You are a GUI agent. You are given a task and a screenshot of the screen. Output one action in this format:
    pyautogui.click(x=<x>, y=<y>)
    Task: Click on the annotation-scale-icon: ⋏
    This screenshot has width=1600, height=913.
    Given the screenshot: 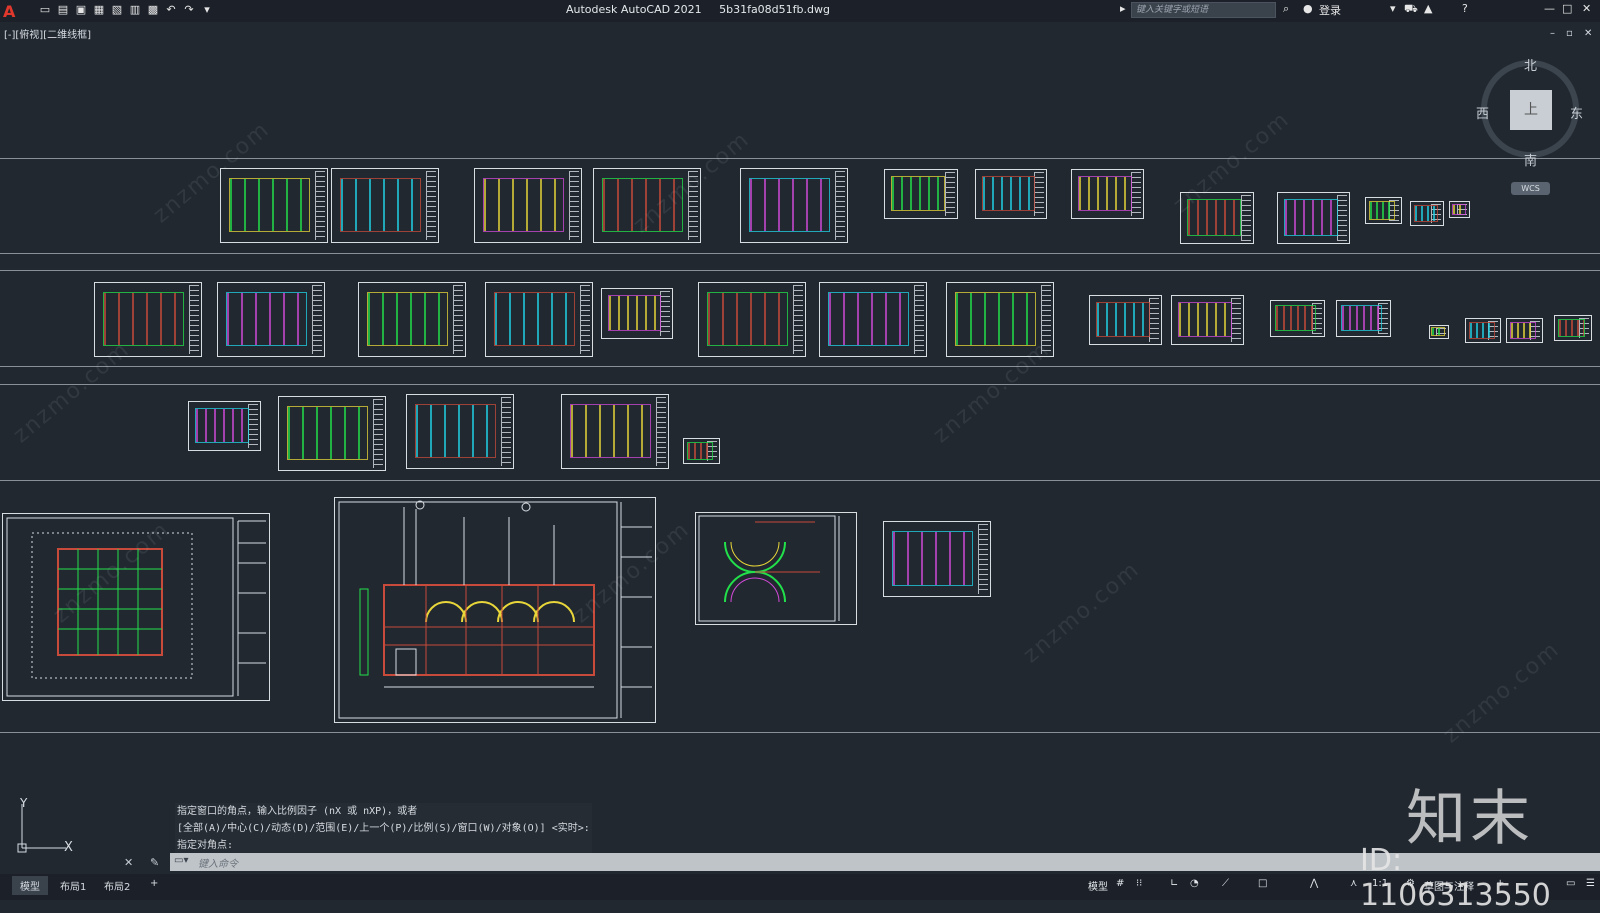 What is the action you would take?
    pyautogui.click(x=1353, y=883)
    